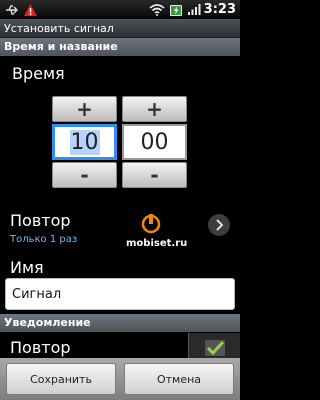 This screenshot has width=320, height=400. I want to click on watermark: mobiset.ru, so click(157, 243).